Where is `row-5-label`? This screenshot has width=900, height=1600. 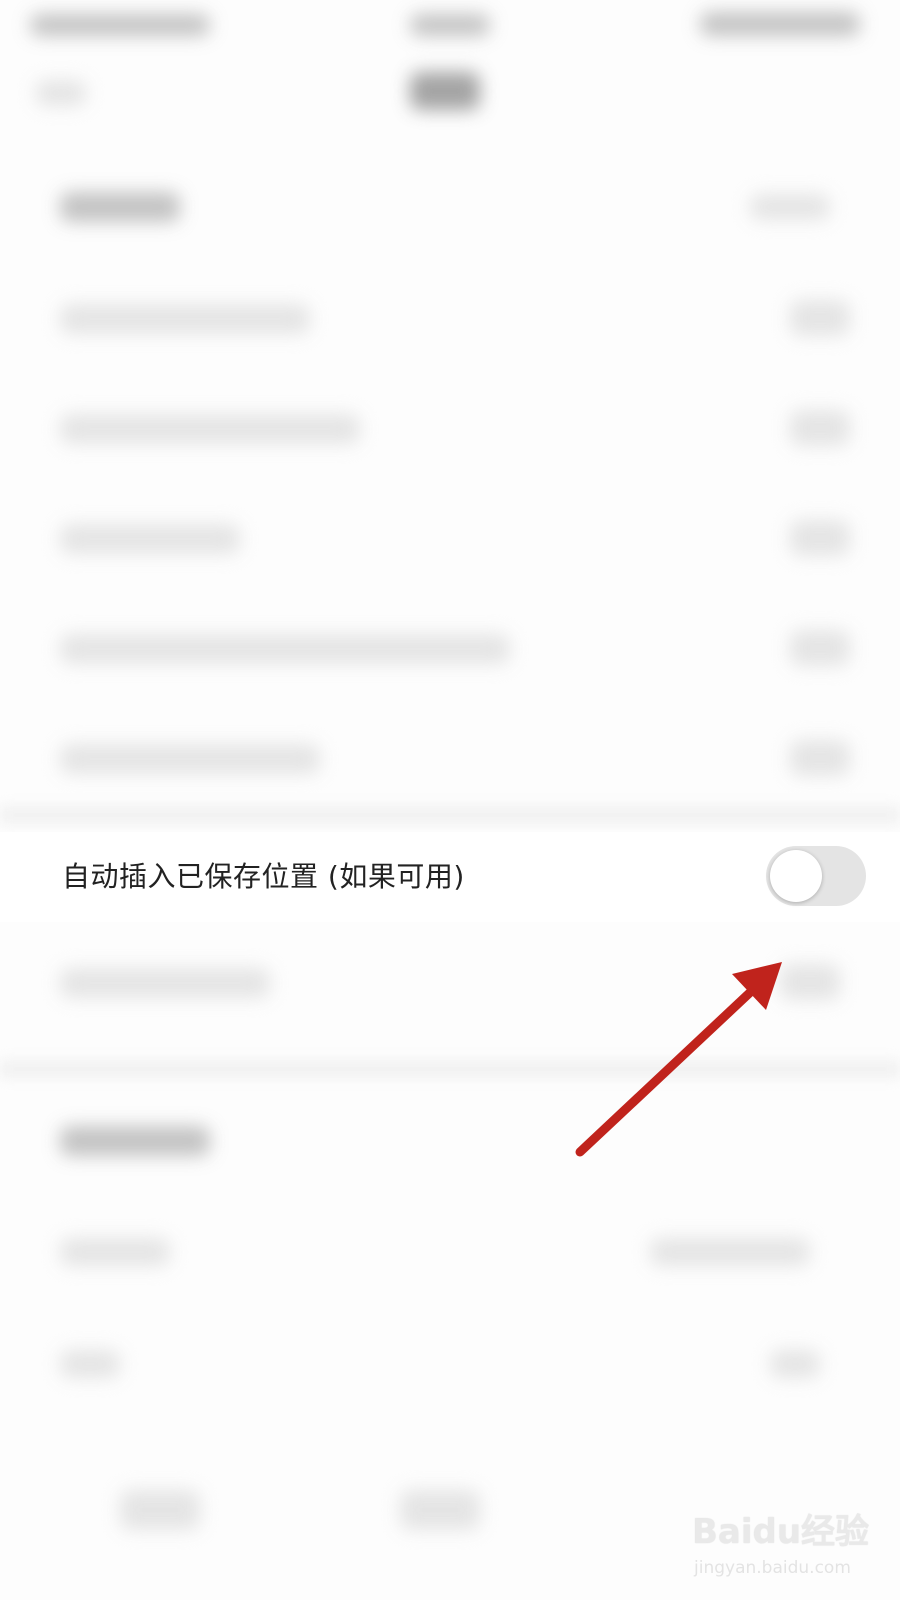 row-5-label is located at coordinates (285, 649).